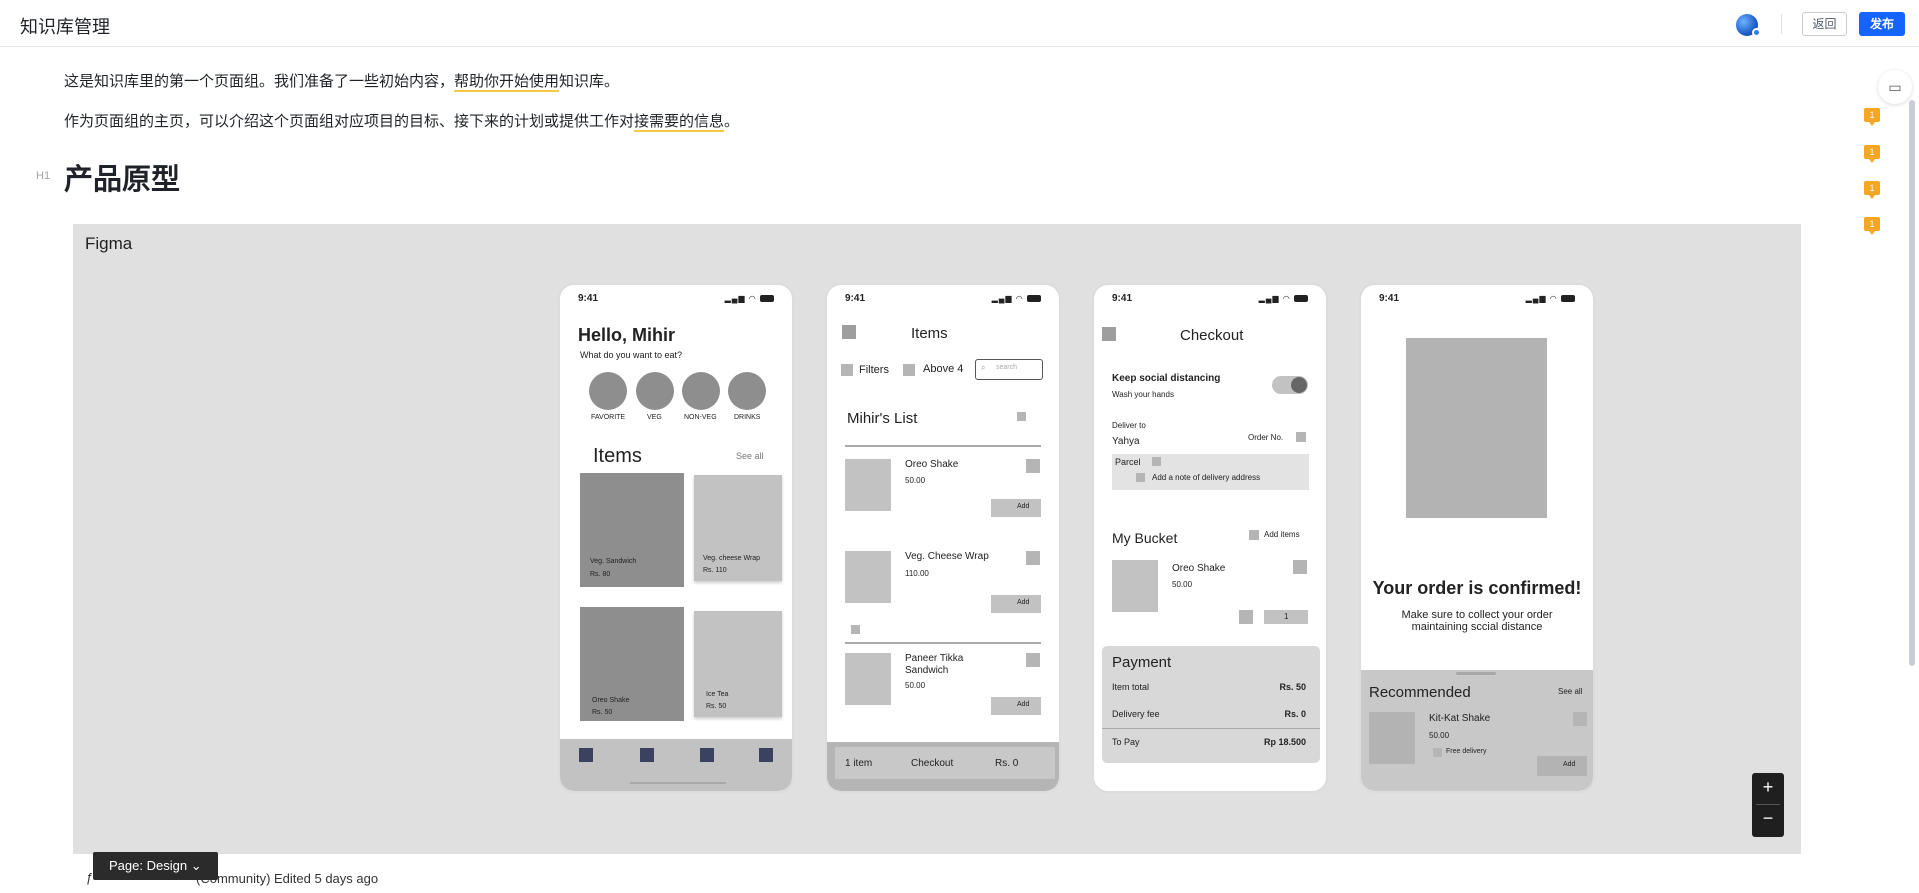 The image size is (1919, 893). I want to click on food-card-price: Rs. 110, so click(715, 570).